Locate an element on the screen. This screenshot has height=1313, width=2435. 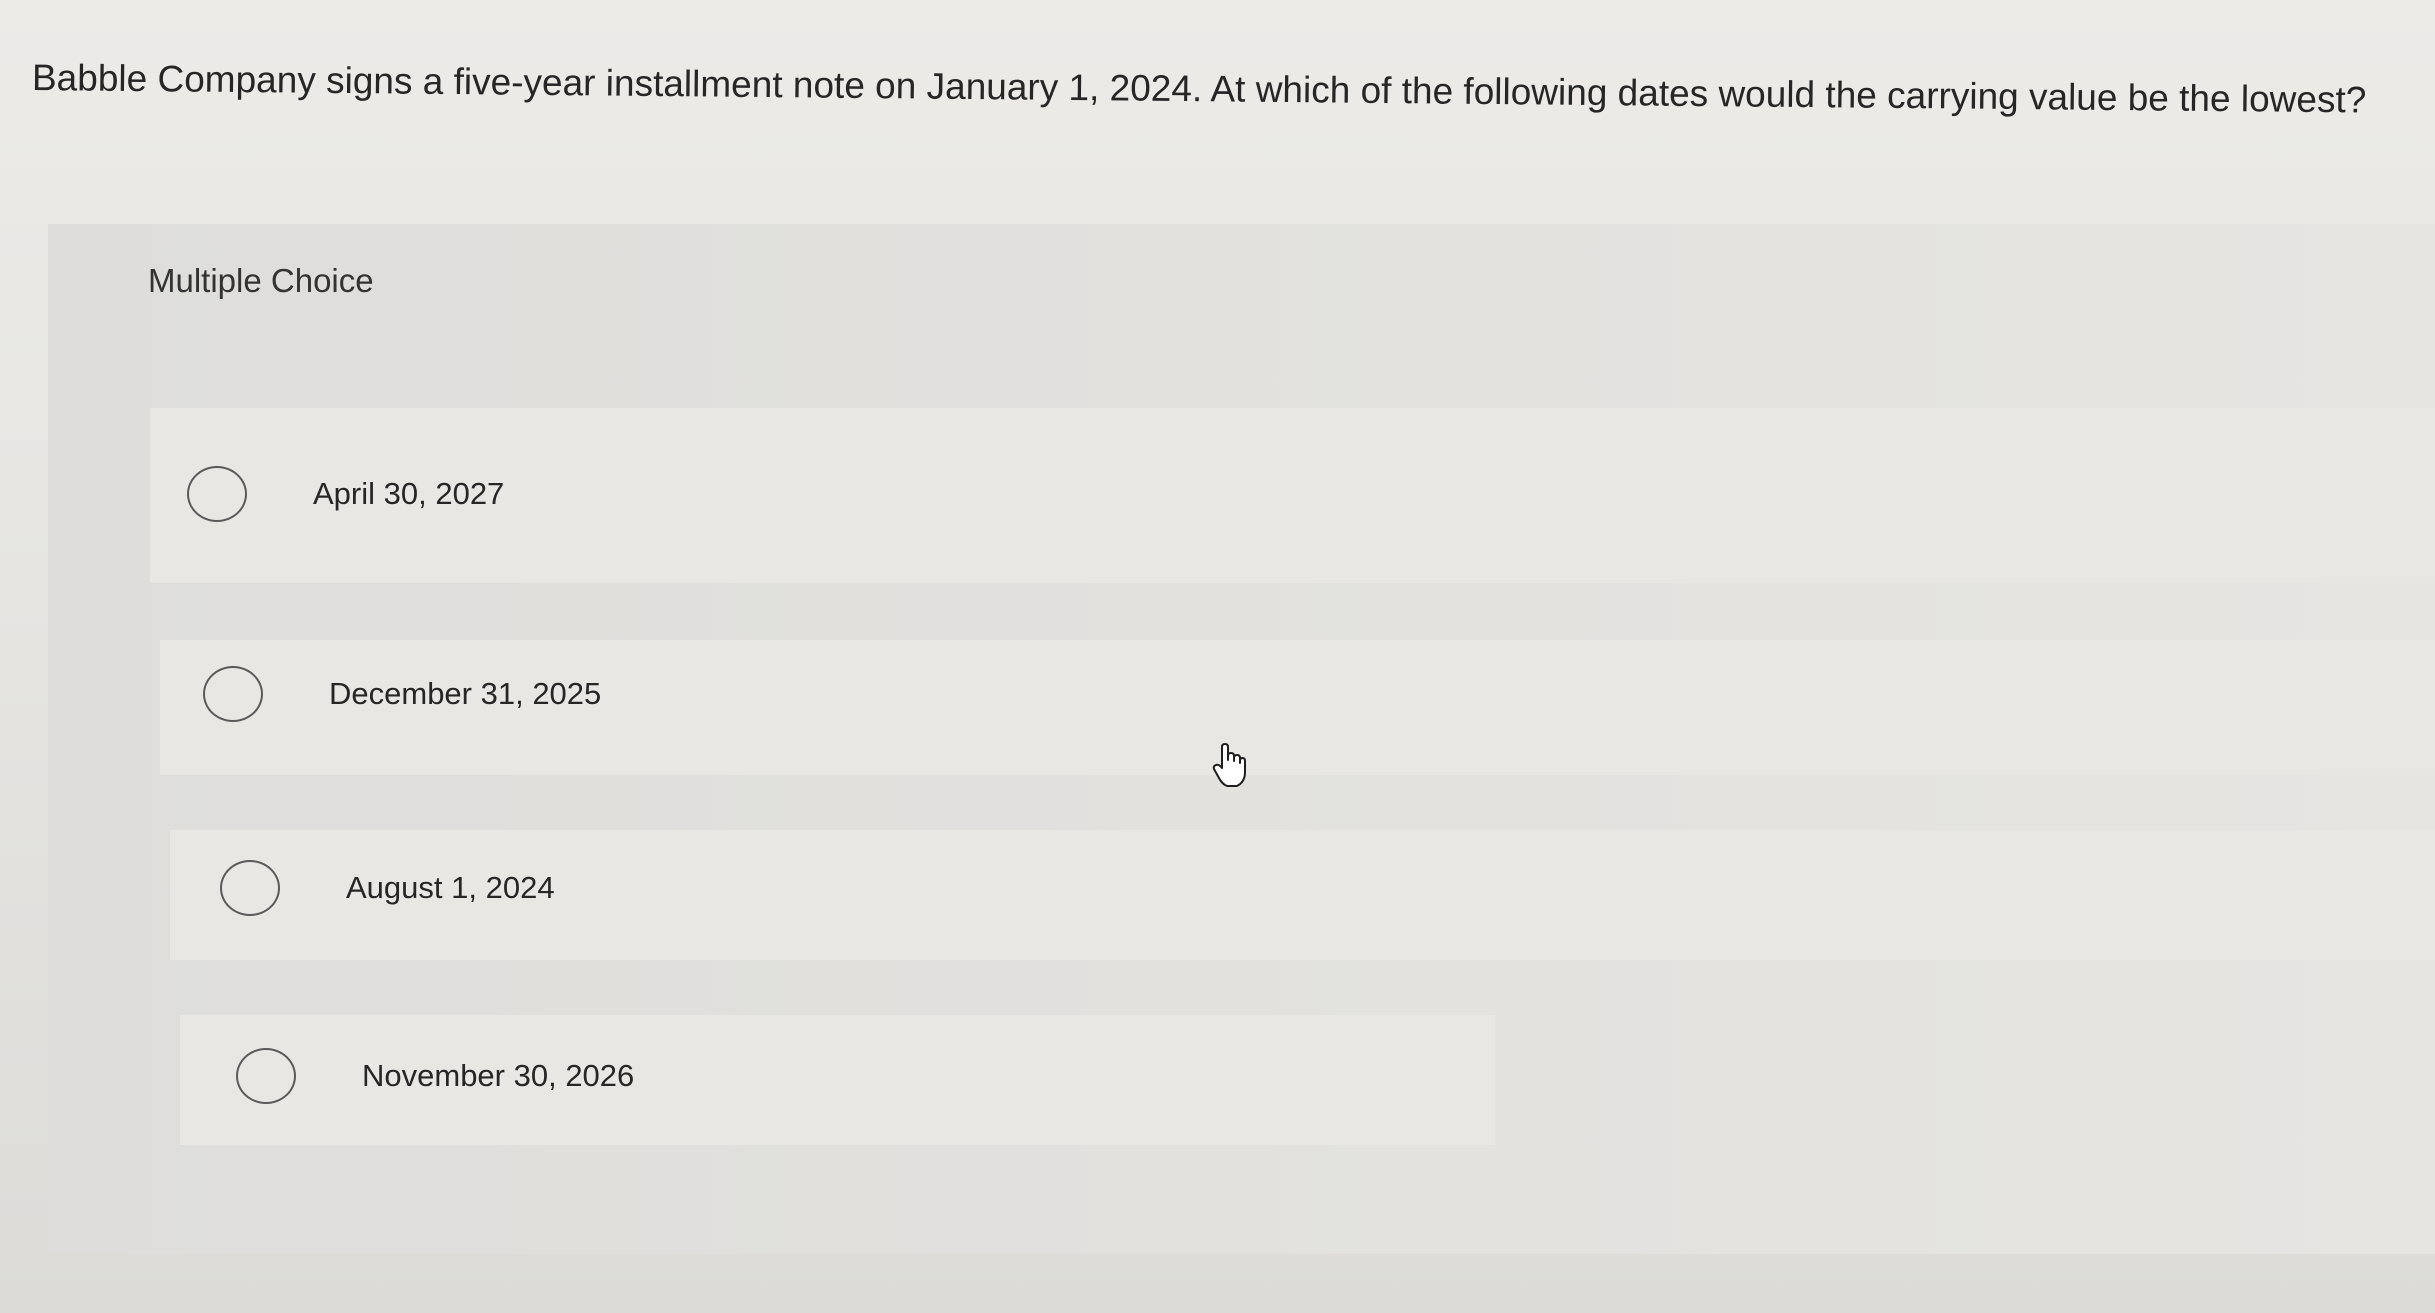
option-label: August 1, 2024 is located at coordinates (450, 887).